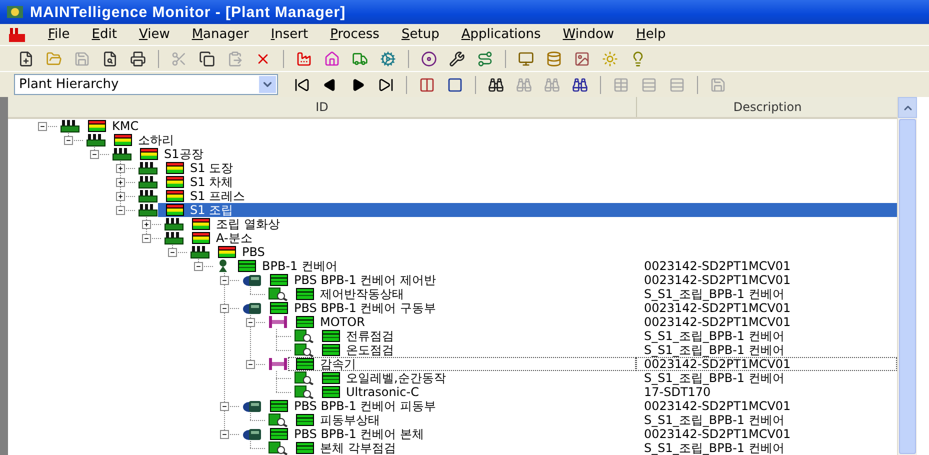 The width and height of the screenshot is (929, 455). I want to click on tree-item: PBS BPB-1 컨베어 제어반, so click(449, 280).